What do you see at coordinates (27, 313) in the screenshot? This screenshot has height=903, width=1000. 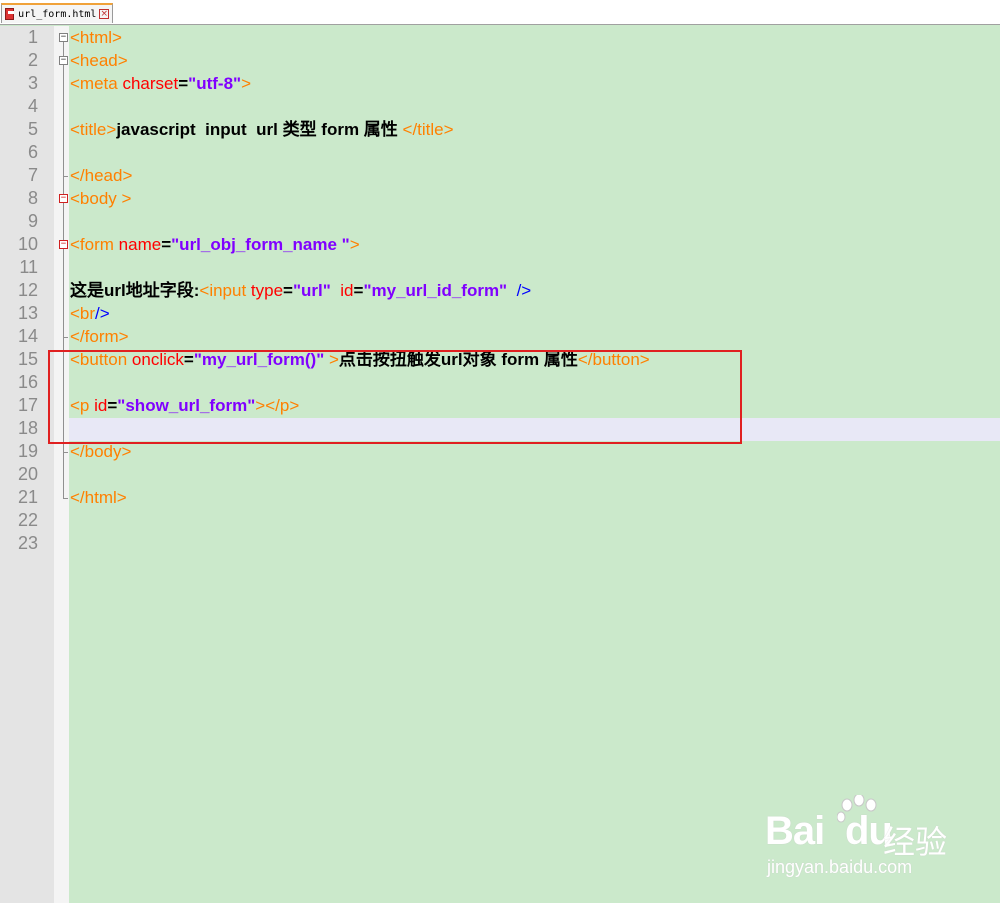 I see `line-number: 13` at bounding box center [27, 313].